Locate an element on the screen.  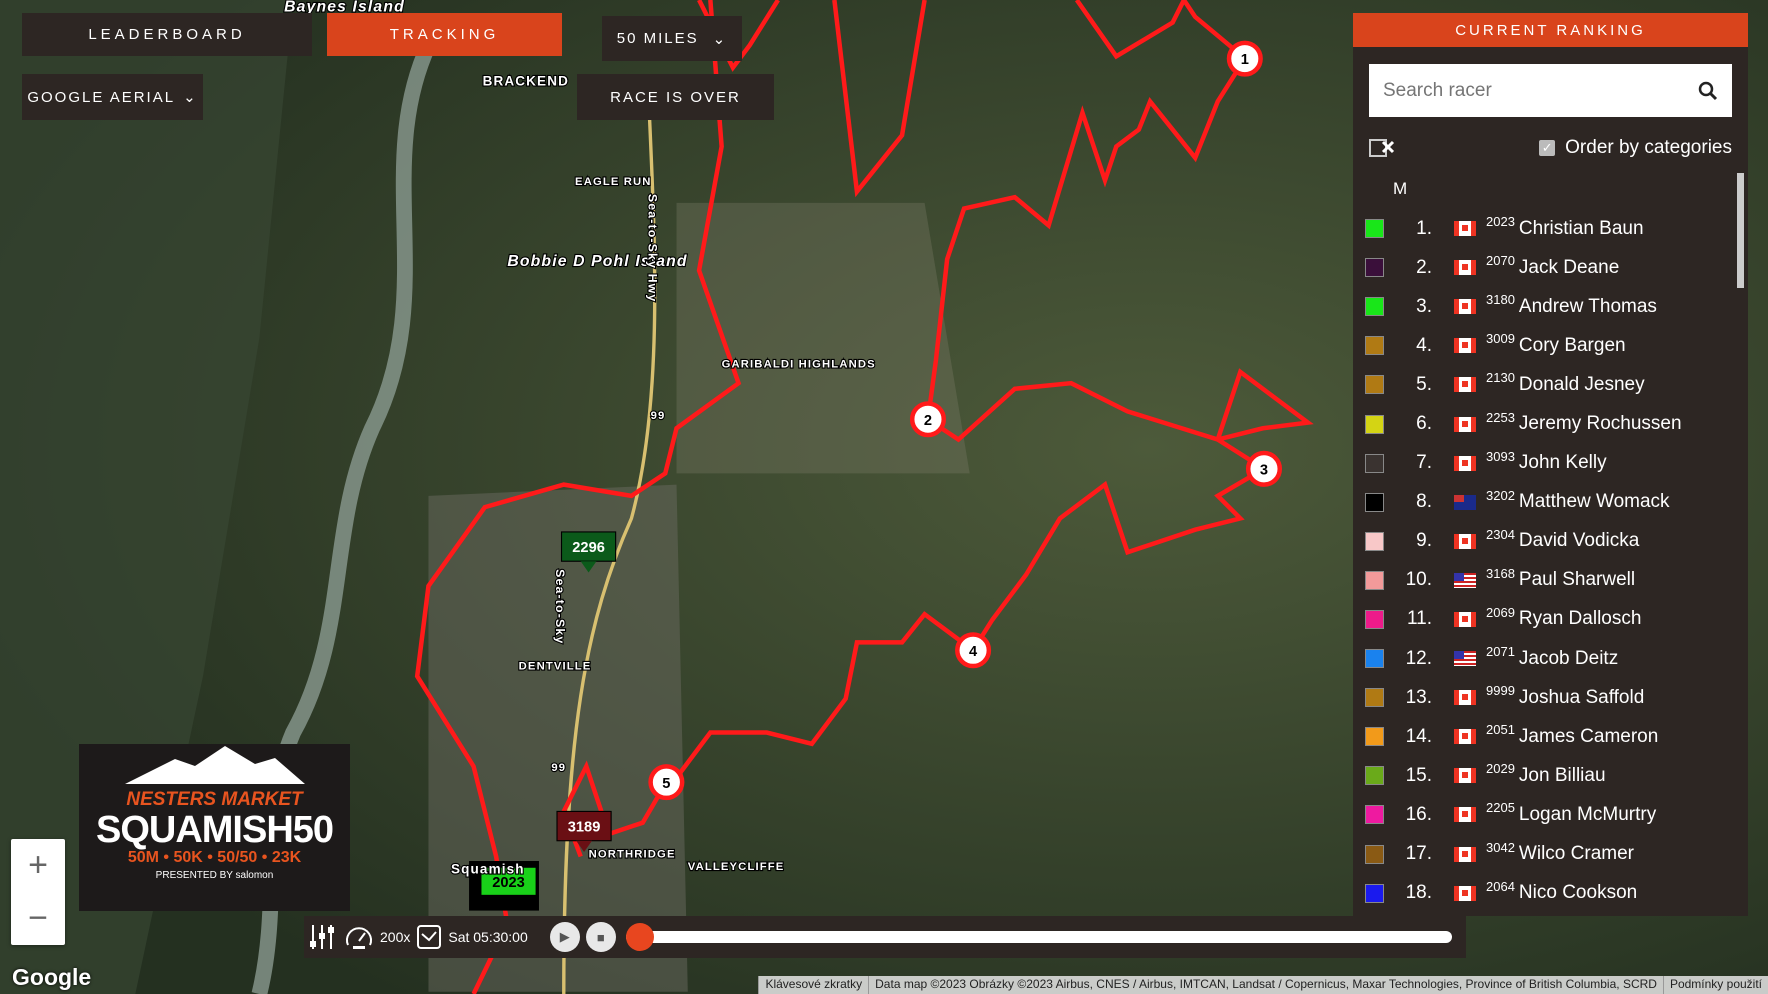
racer-bib: 3009 is located at coordinates (1500, 339).